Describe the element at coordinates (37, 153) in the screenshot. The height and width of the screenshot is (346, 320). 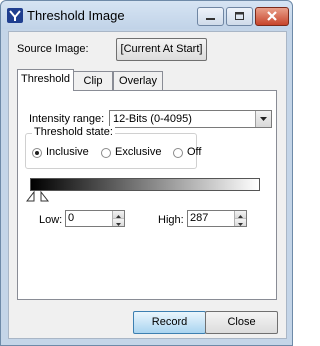
I see `inclusive-radio` at that location.